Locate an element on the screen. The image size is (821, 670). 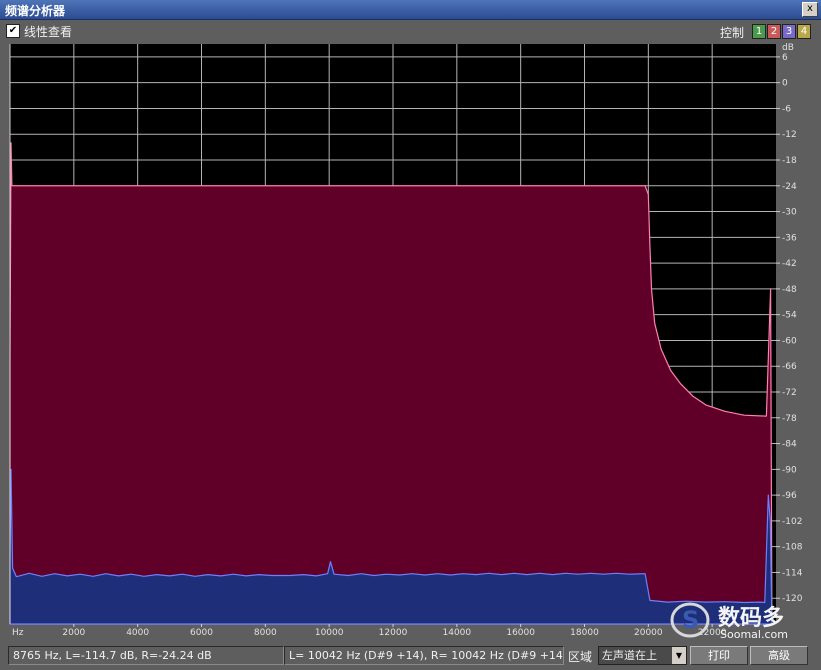
advanced-button: 高级 is located at coordinates (779, 655).